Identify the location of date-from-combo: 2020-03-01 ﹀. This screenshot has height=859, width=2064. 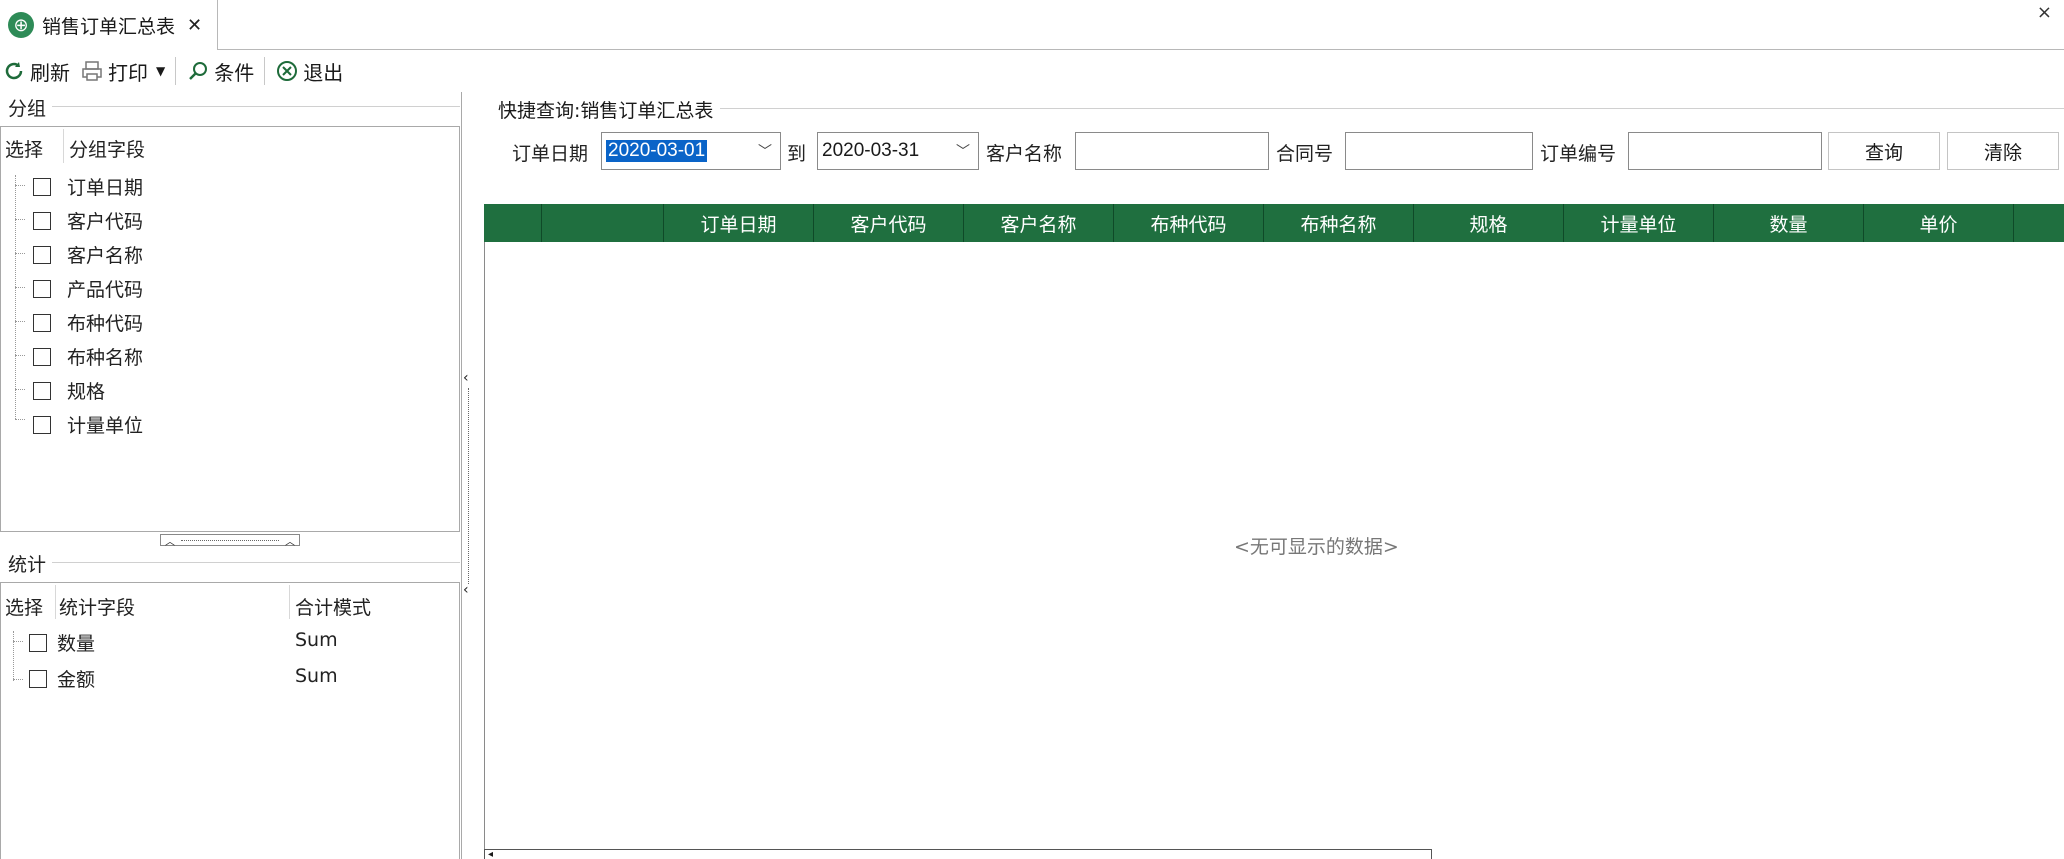
(691, 151).